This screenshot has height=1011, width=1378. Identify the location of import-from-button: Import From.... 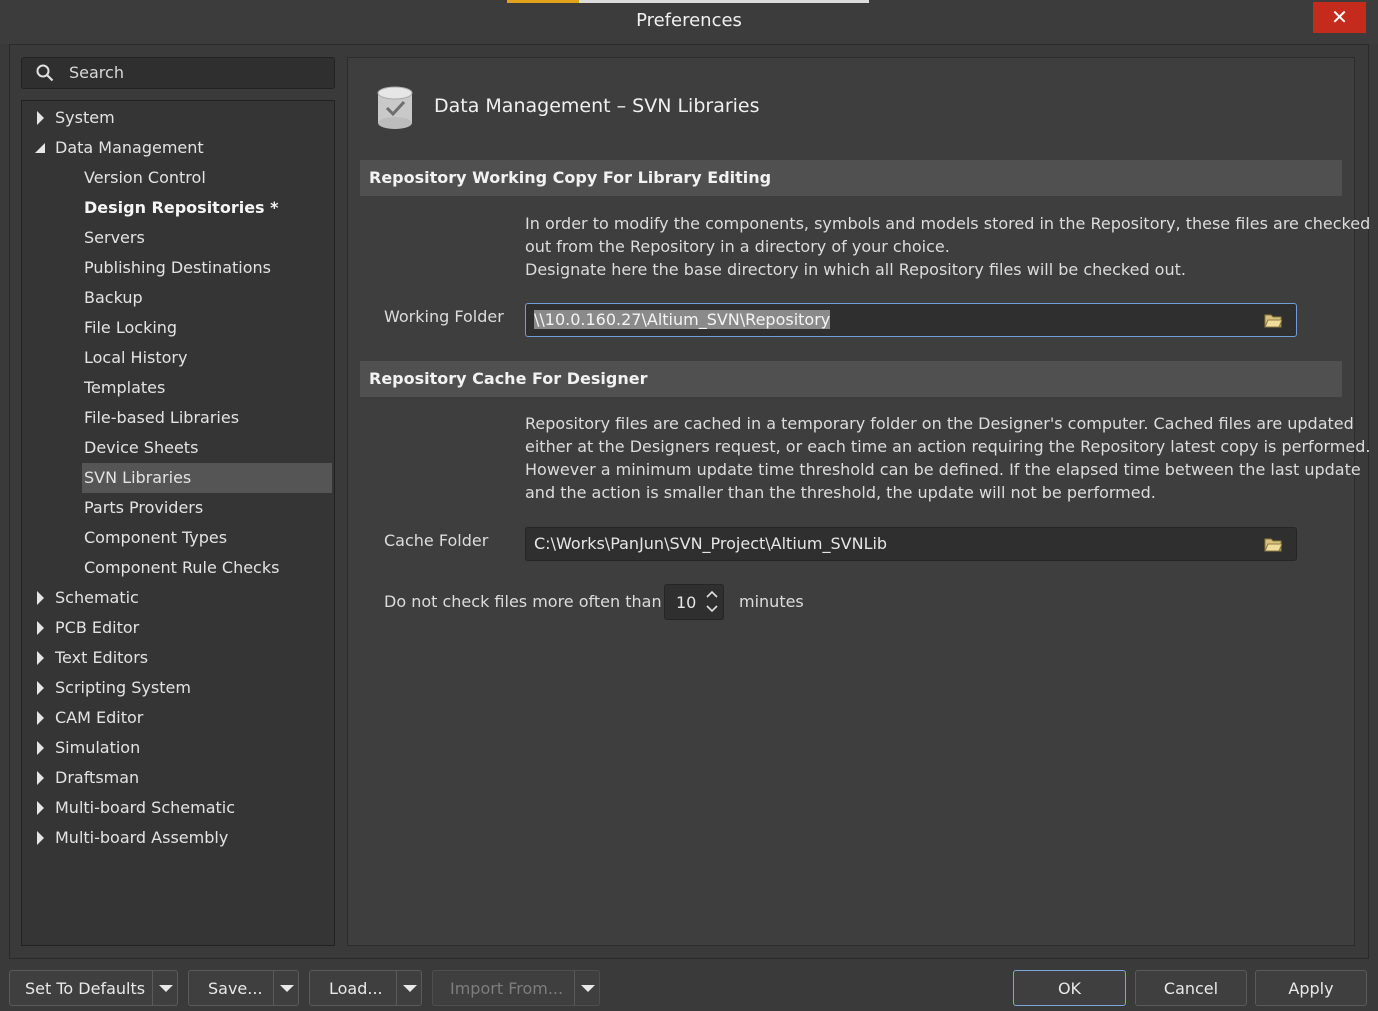
(516, 988).